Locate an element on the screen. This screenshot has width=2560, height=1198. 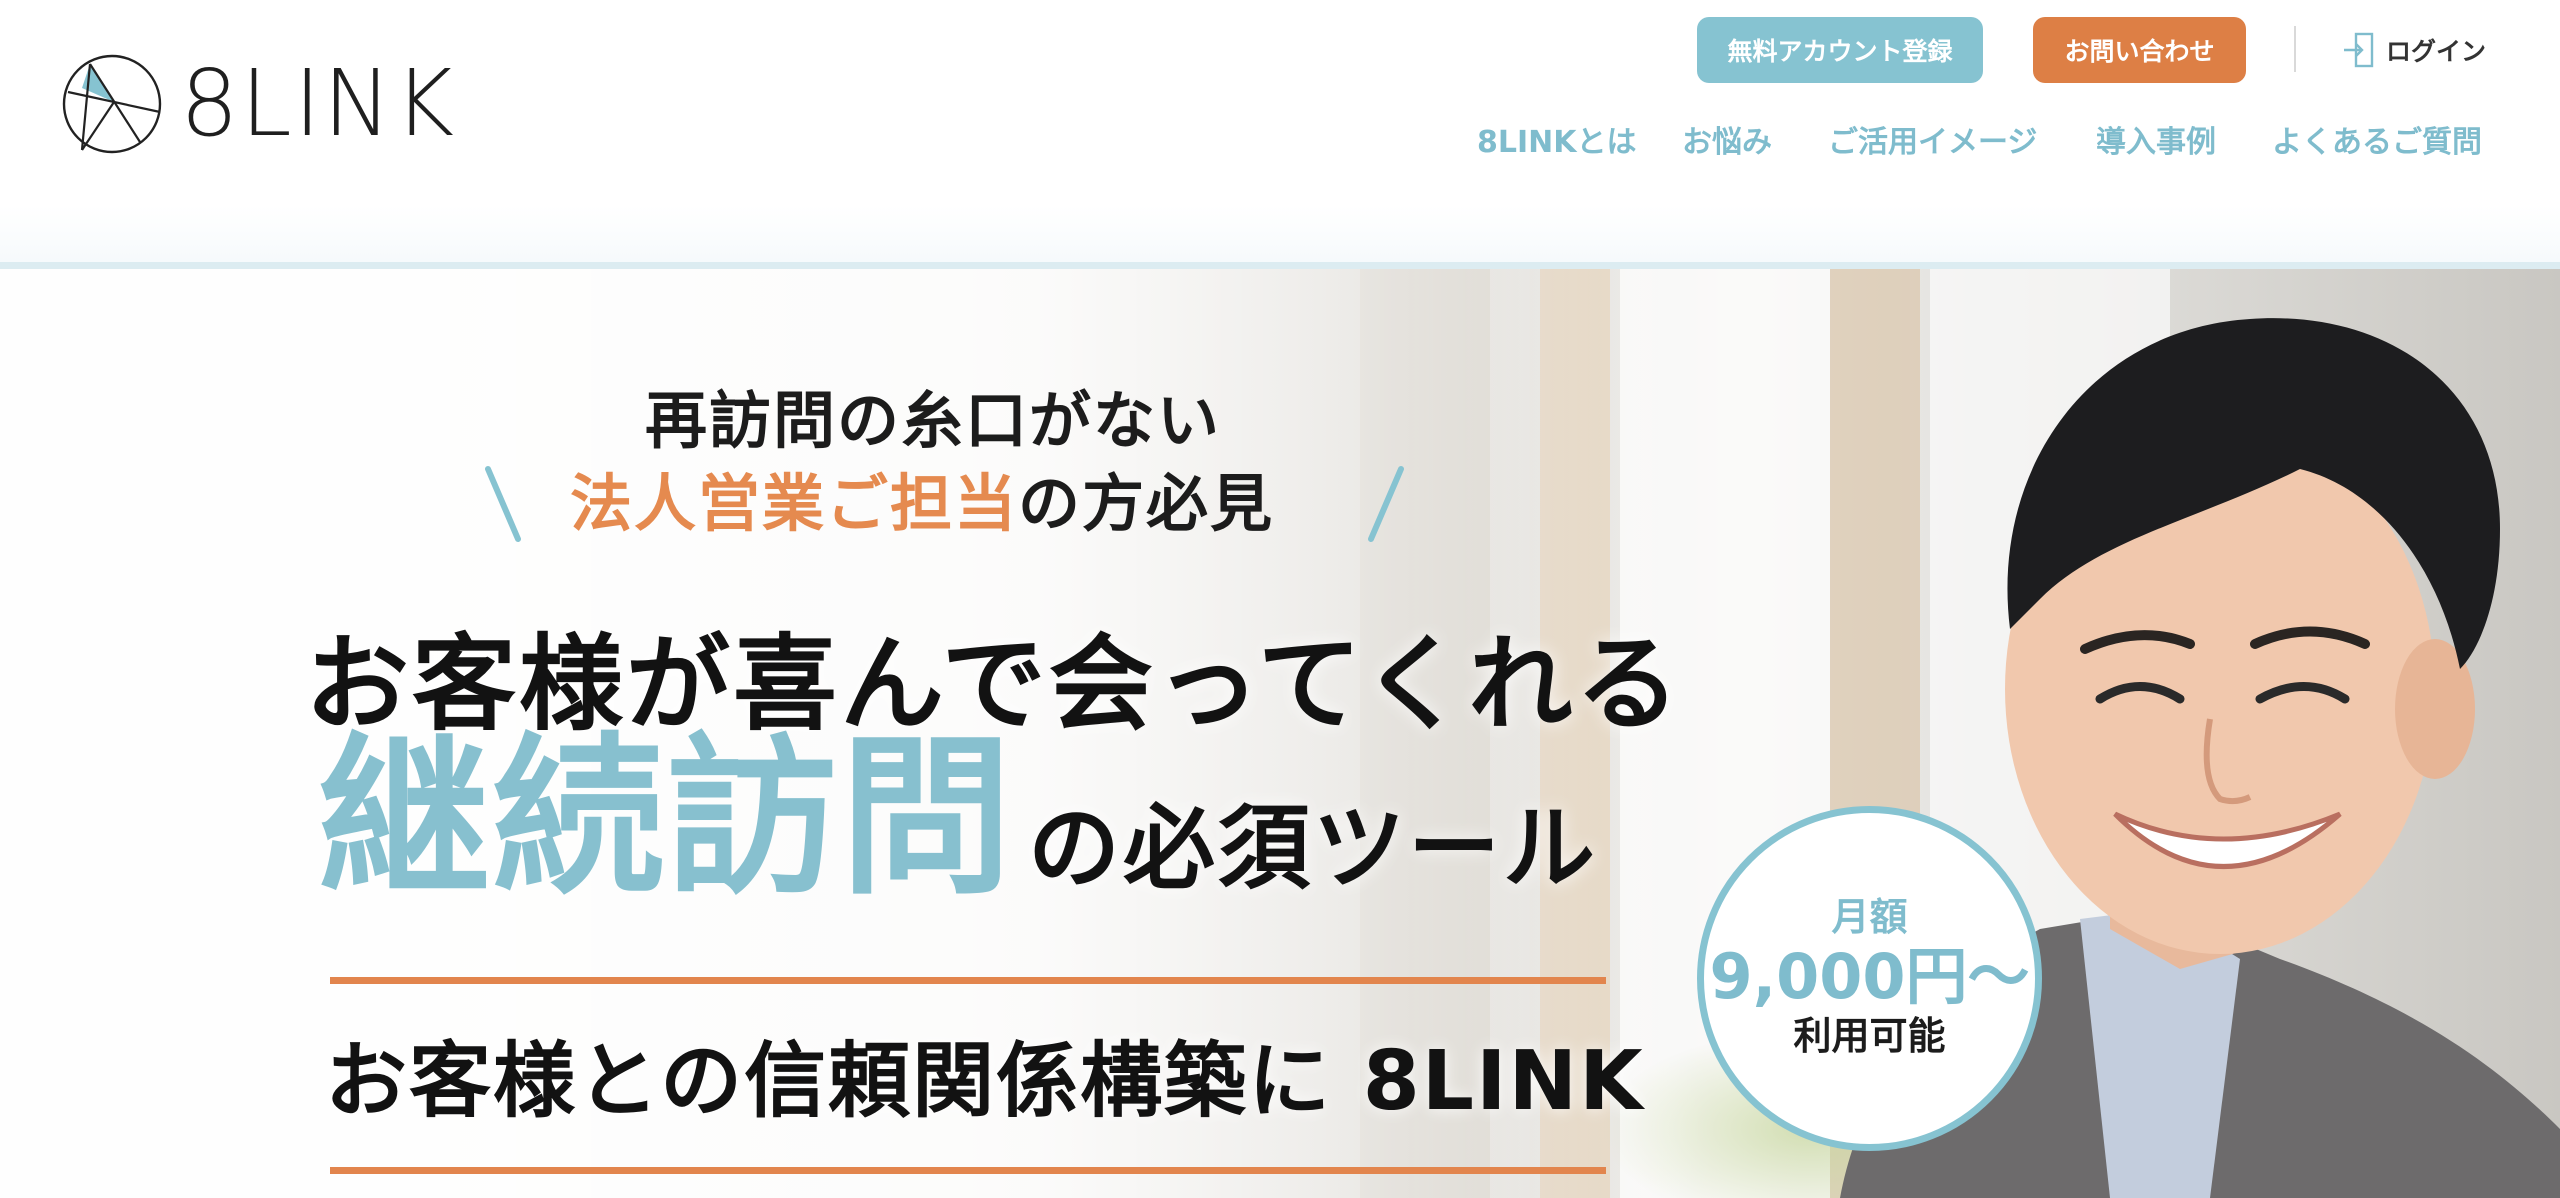
signup-button: 無料アカウント登録 is located at coordinates (1840, 50).